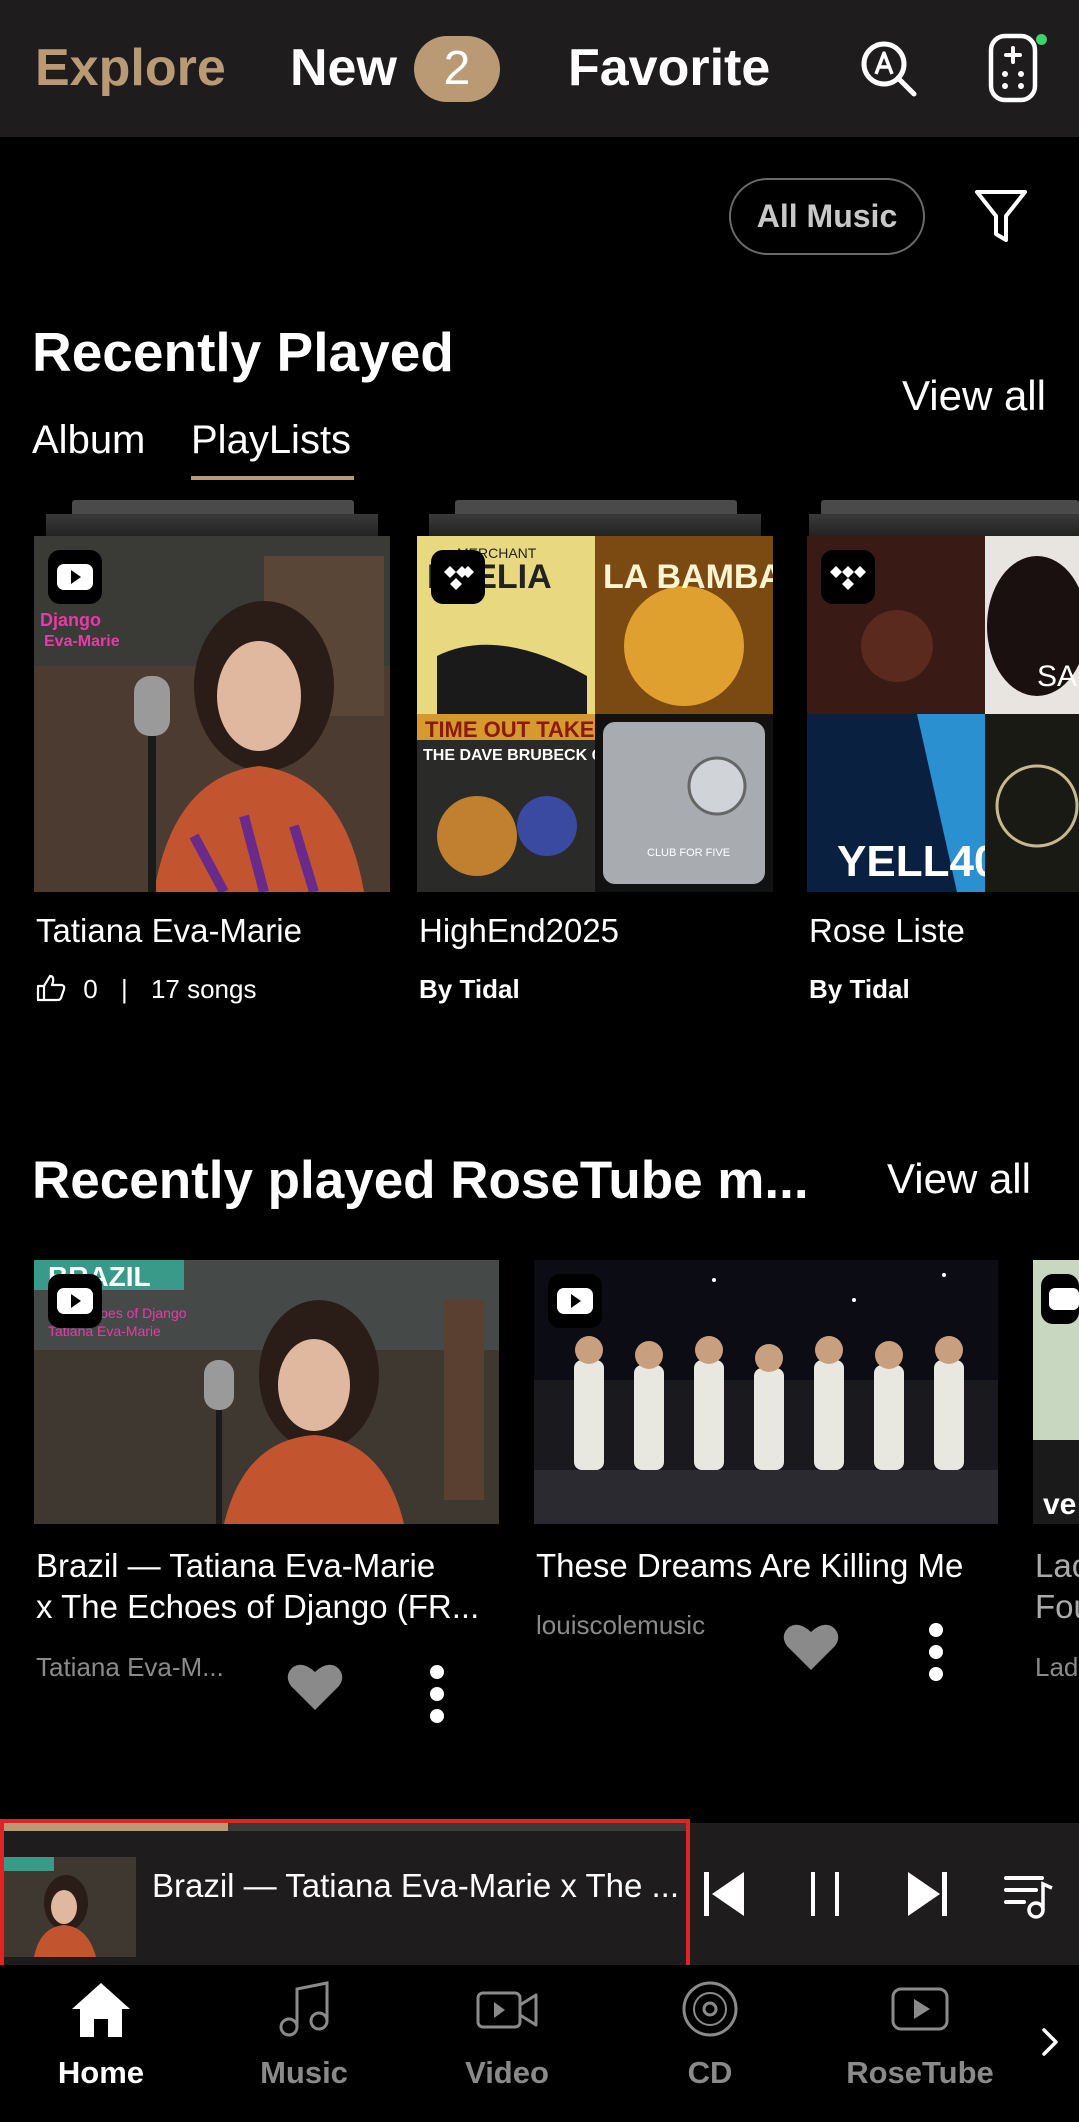  What do you see at coordinates (943, 714) in the screenshot?
I see `playlist-cover: SA YELL40` at bounding box center [943, 714].